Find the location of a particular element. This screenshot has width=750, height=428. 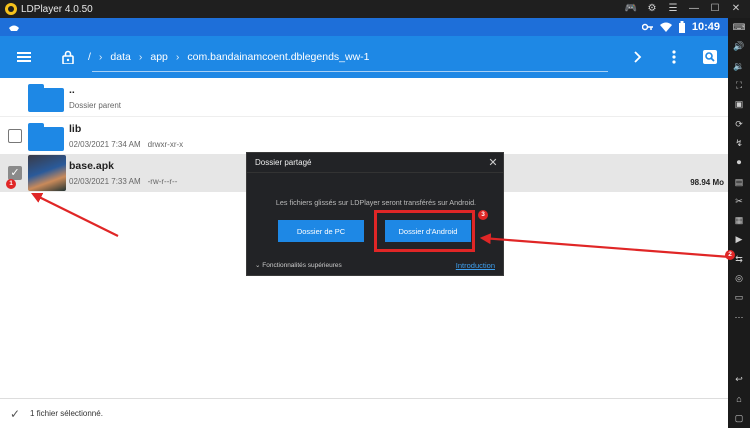

file-date: 02/03/2021 7:34 AM is located at coordinates (105, 144).